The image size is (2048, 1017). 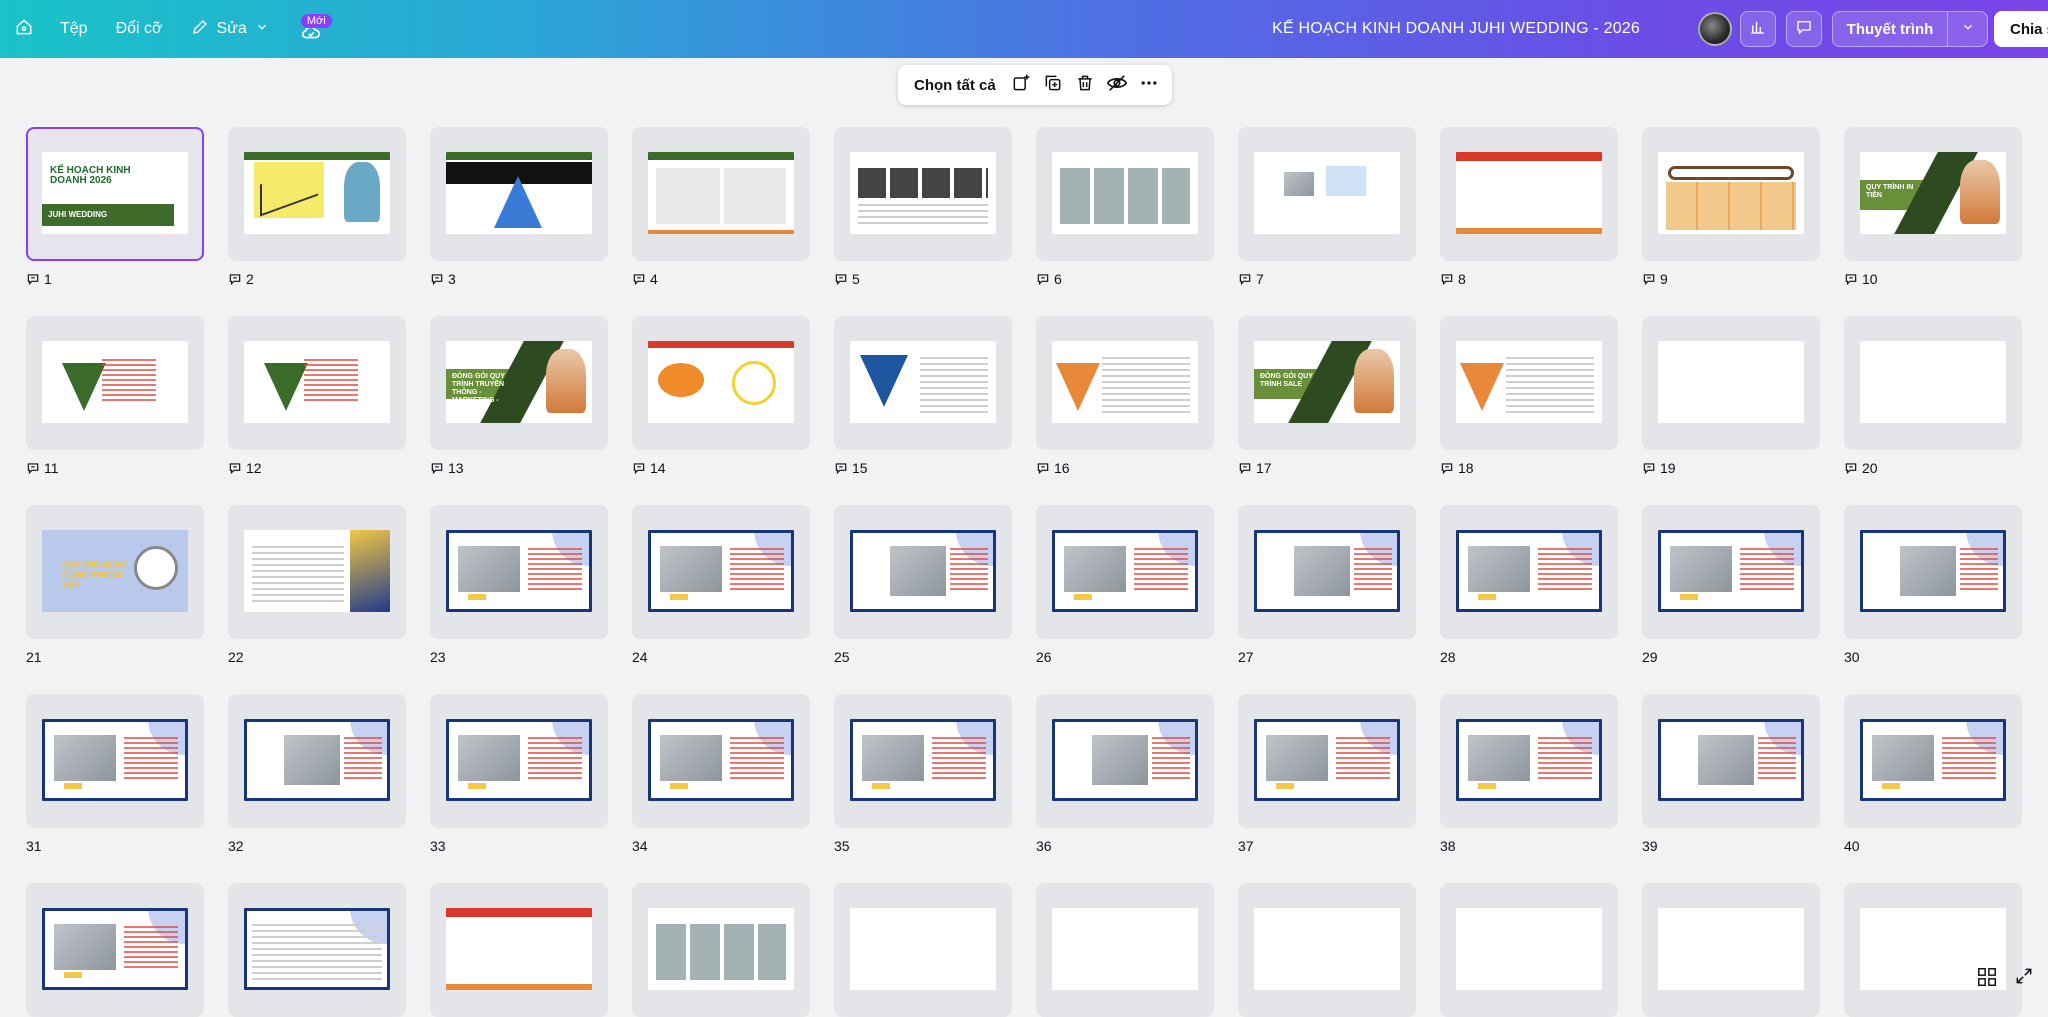 I want to click on slide-thumbnail: QUY TRÌNH SỬ DỤNG PHÒNG VÁY, so click(x=115, y=572).